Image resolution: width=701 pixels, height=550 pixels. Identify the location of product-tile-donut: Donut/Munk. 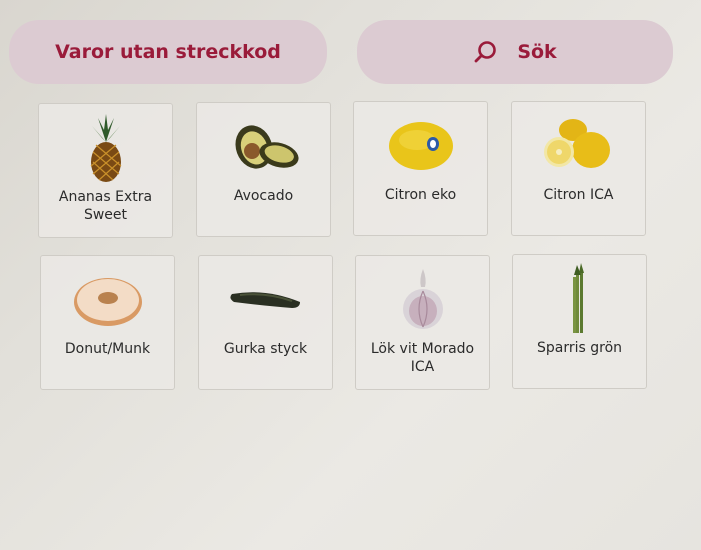
(107, 322).